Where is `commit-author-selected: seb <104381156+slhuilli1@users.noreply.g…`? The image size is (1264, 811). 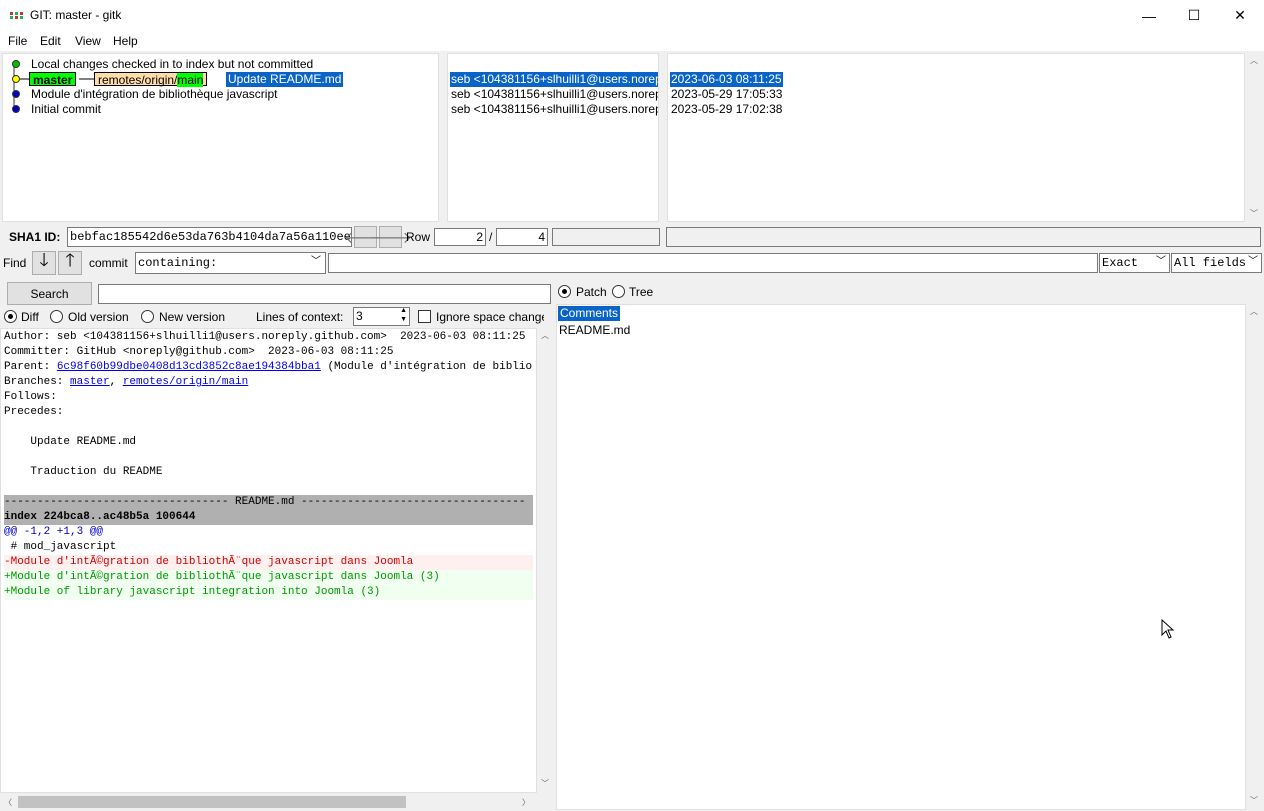 commit-author-selected: seb <104381156+slhuilli1@users.noreply.g… is located at coordinates (554, 79).